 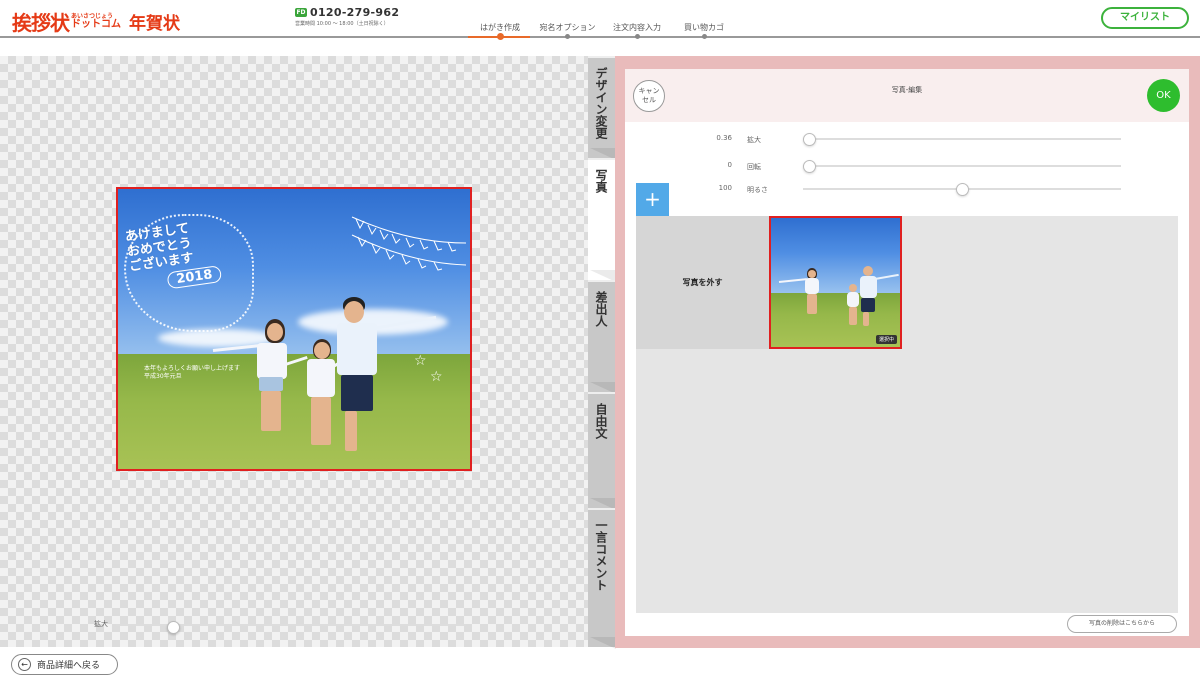 I want to click on control-label: 拡大, so click(x=754, y=140).